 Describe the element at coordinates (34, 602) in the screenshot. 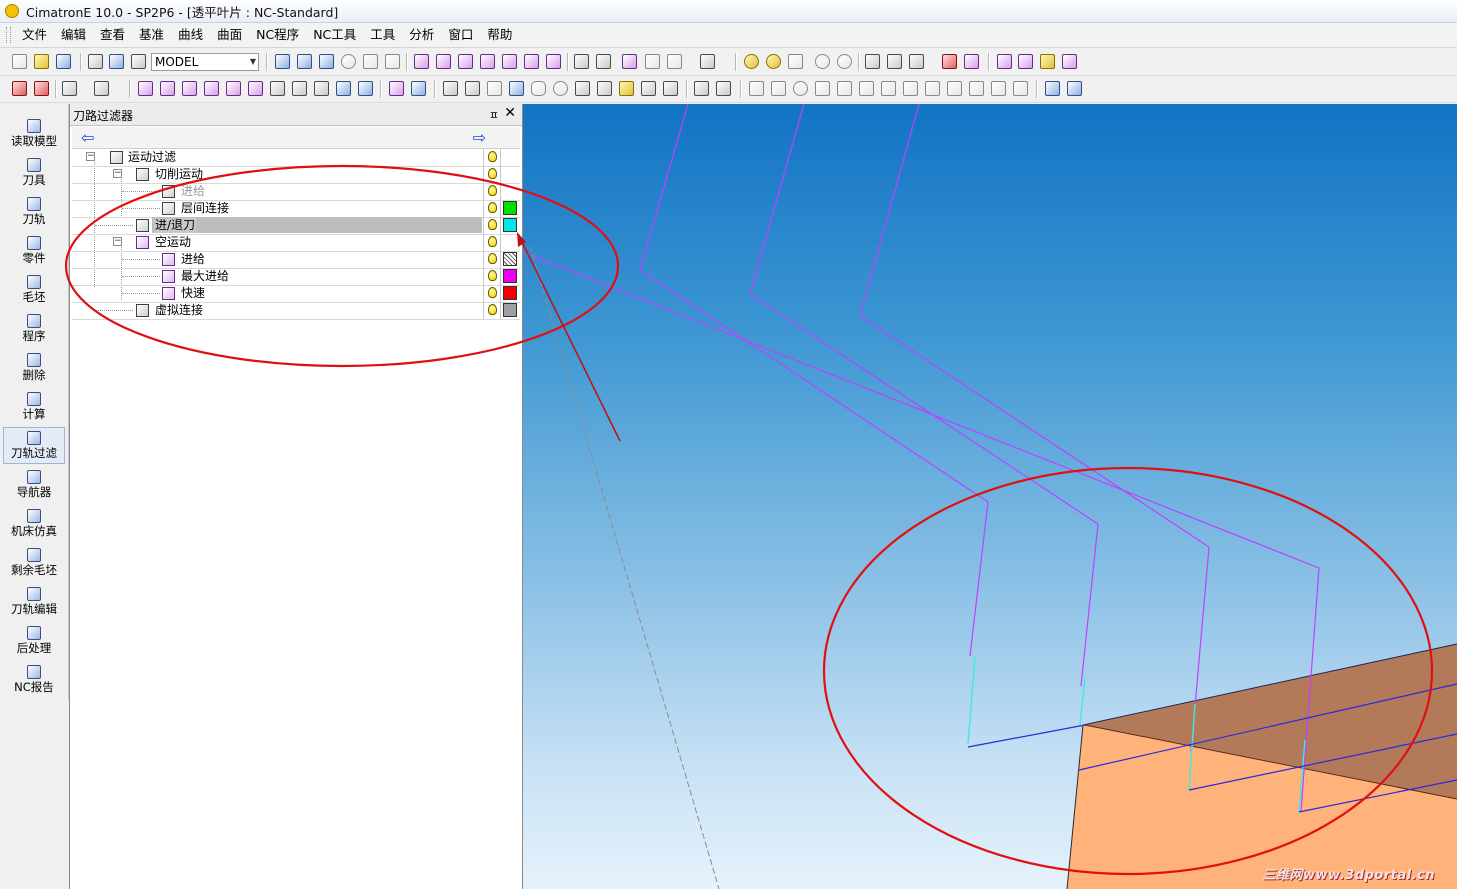

I see `sidebar-item-toolpath-edit: 刀轨编辑` at that location.